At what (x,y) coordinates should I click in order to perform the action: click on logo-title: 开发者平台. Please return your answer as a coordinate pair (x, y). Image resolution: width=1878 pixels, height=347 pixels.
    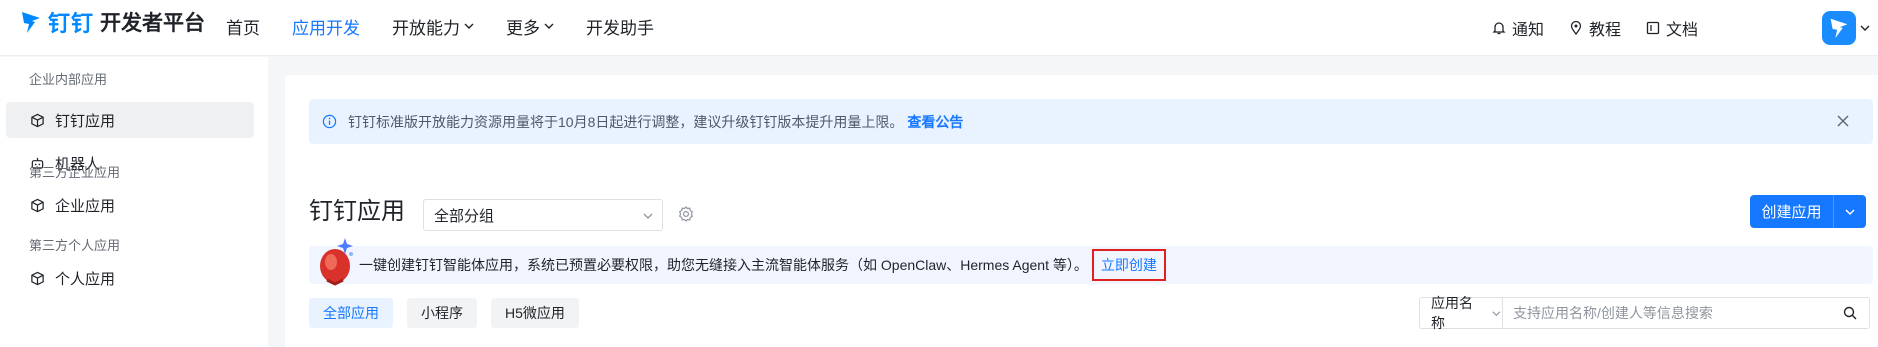
    Looking at the image, I should click on (153, 23).